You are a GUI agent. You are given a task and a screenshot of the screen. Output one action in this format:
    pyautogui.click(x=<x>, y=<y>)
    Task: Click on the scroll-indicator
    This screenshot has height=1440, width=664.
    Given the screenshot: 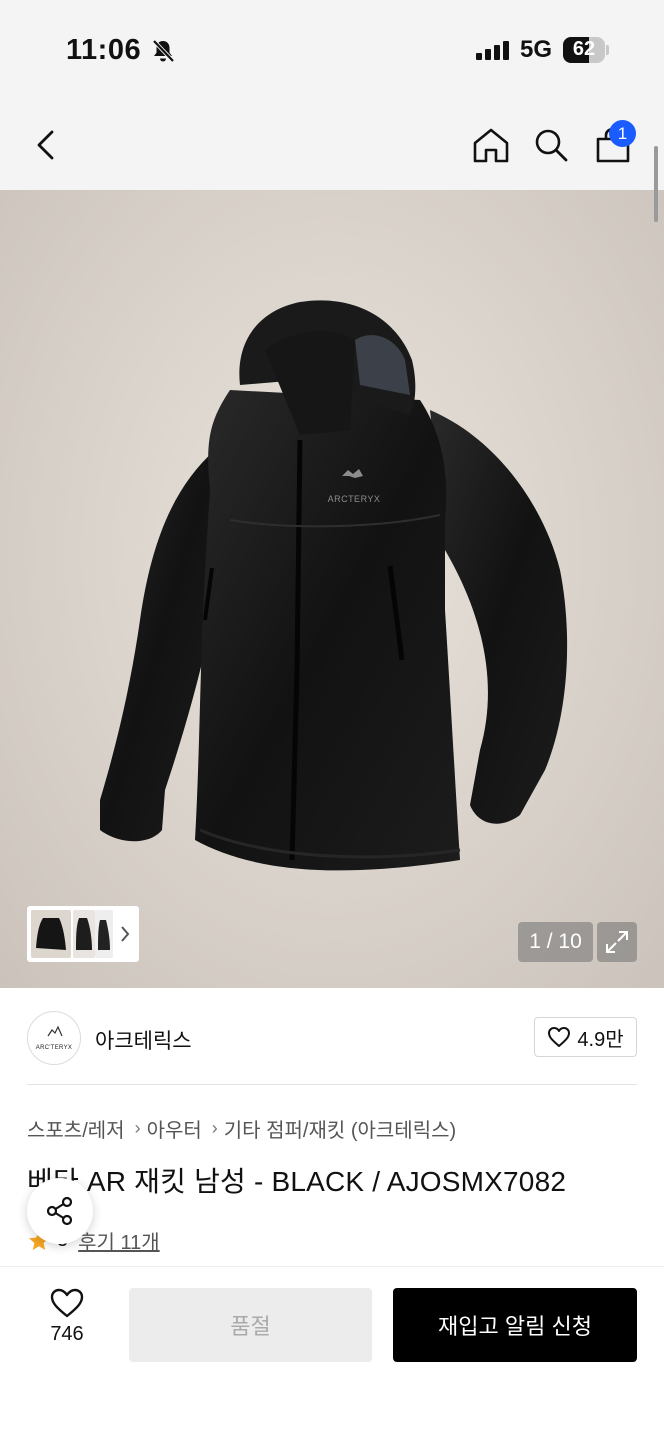 What is the action you would take?
    pyautogui.click(x=656, y=184)
    